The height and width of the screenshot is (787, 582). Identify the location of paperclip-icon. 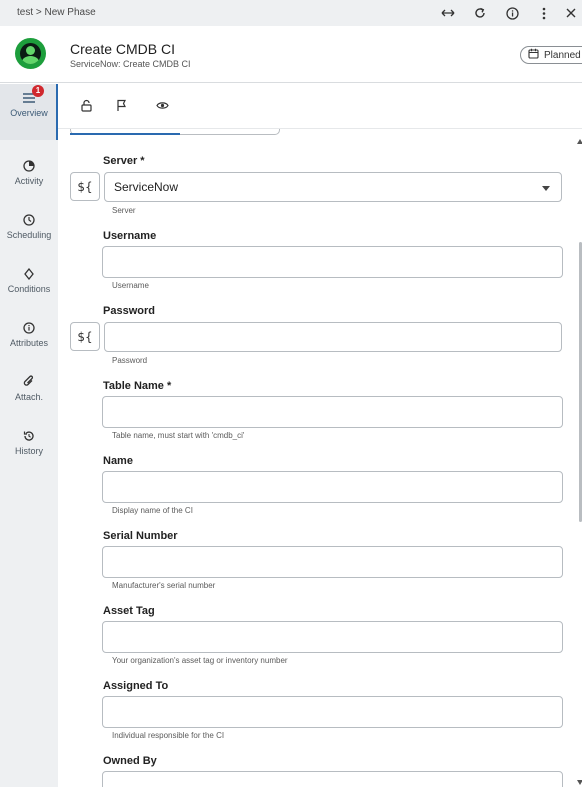
(29, 382).